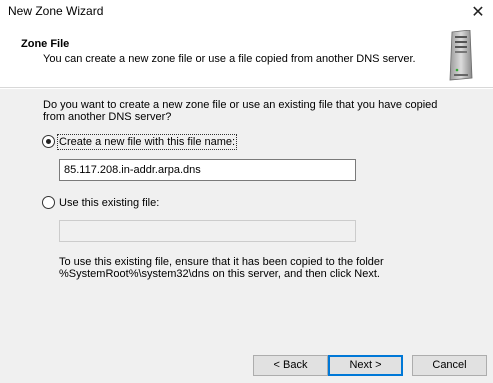 The height and width of the screenshot is (383, 493). Describe the element at coordinates (147, 141) in the screenshot. I see `radio-create-new-label: Create a new file with this file name:` at that location.